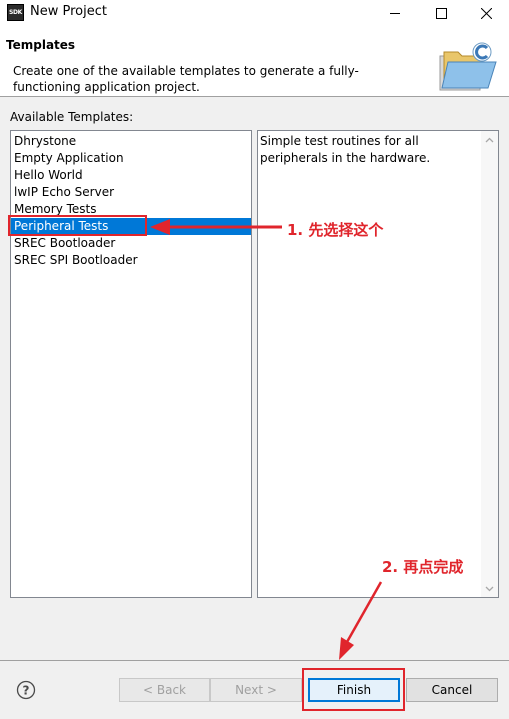 The width and height of the screenshot is (509, 719). I want to click on back-button: < Back, so click(164, 690).